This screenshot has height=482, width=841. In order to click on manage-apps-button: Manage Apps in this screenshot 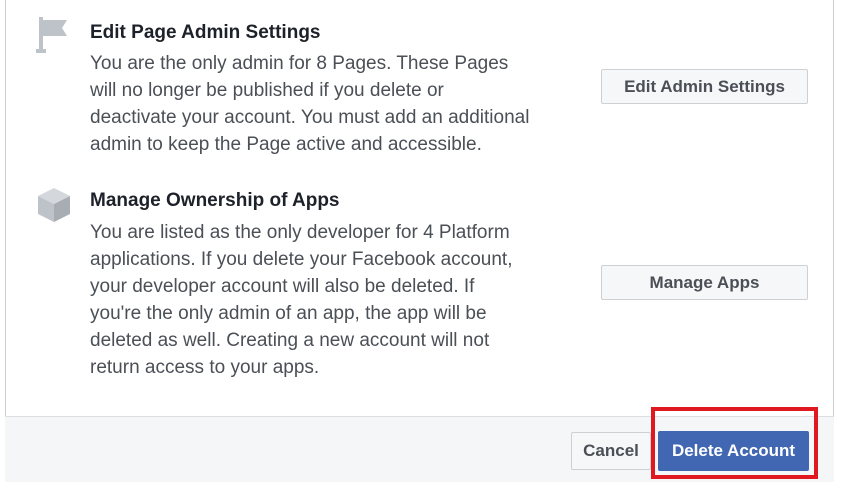, I will do `click(704, 282)`.